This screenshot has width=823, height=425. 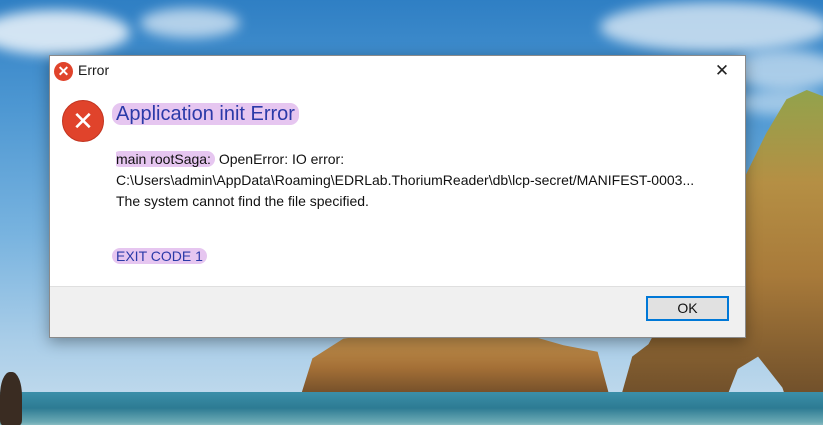 I want to click on ok-button: OK, so click(x=687, y=308).